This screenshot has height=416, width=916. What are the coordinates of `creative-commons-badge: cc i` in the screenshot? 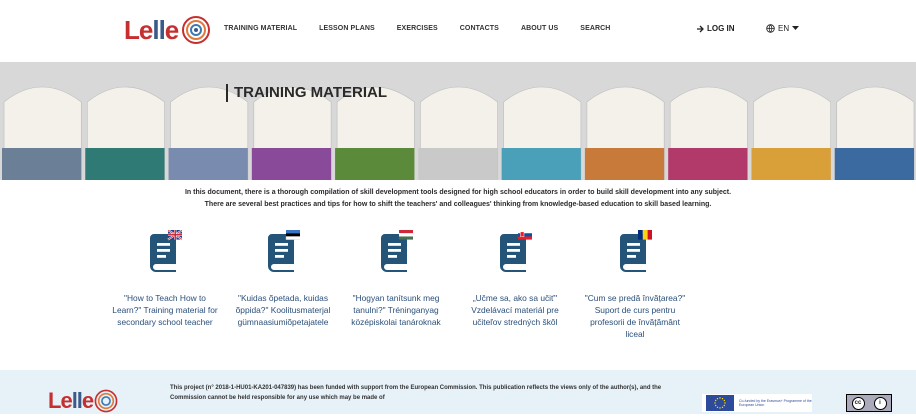 It's located at (869, 403).